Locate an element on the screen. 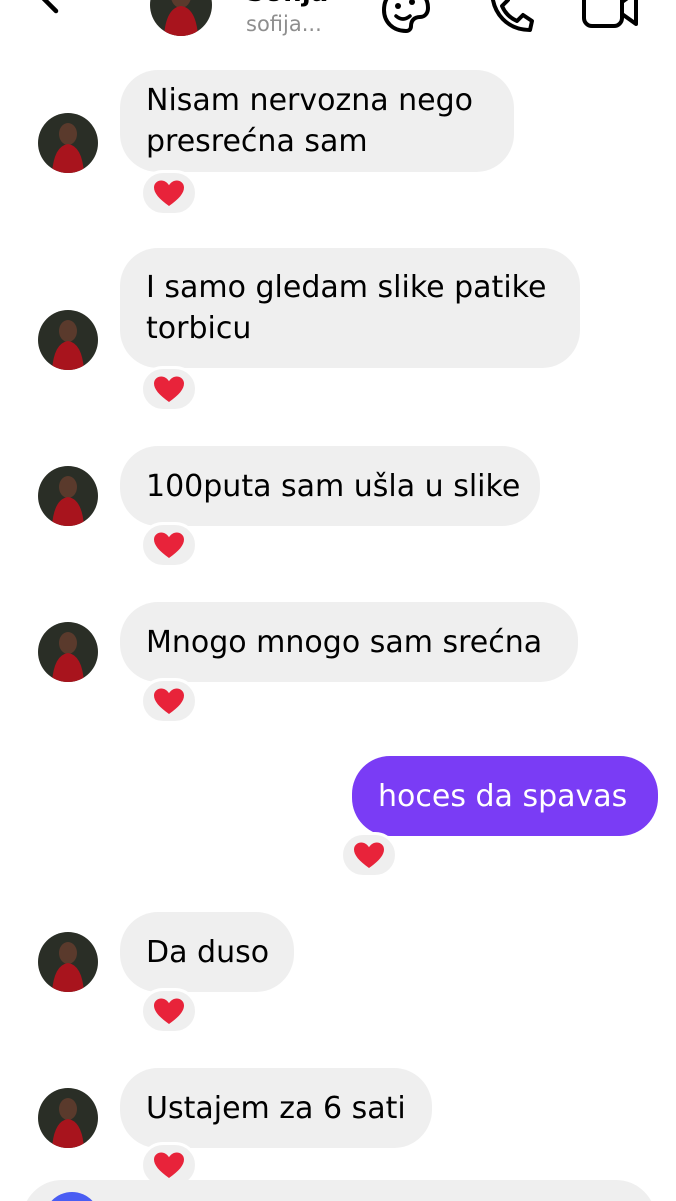 The width and height of the screenshot is (676, 1201). message-bubble-outgoing: hoces da spavas is located at coordinates (505, 796).